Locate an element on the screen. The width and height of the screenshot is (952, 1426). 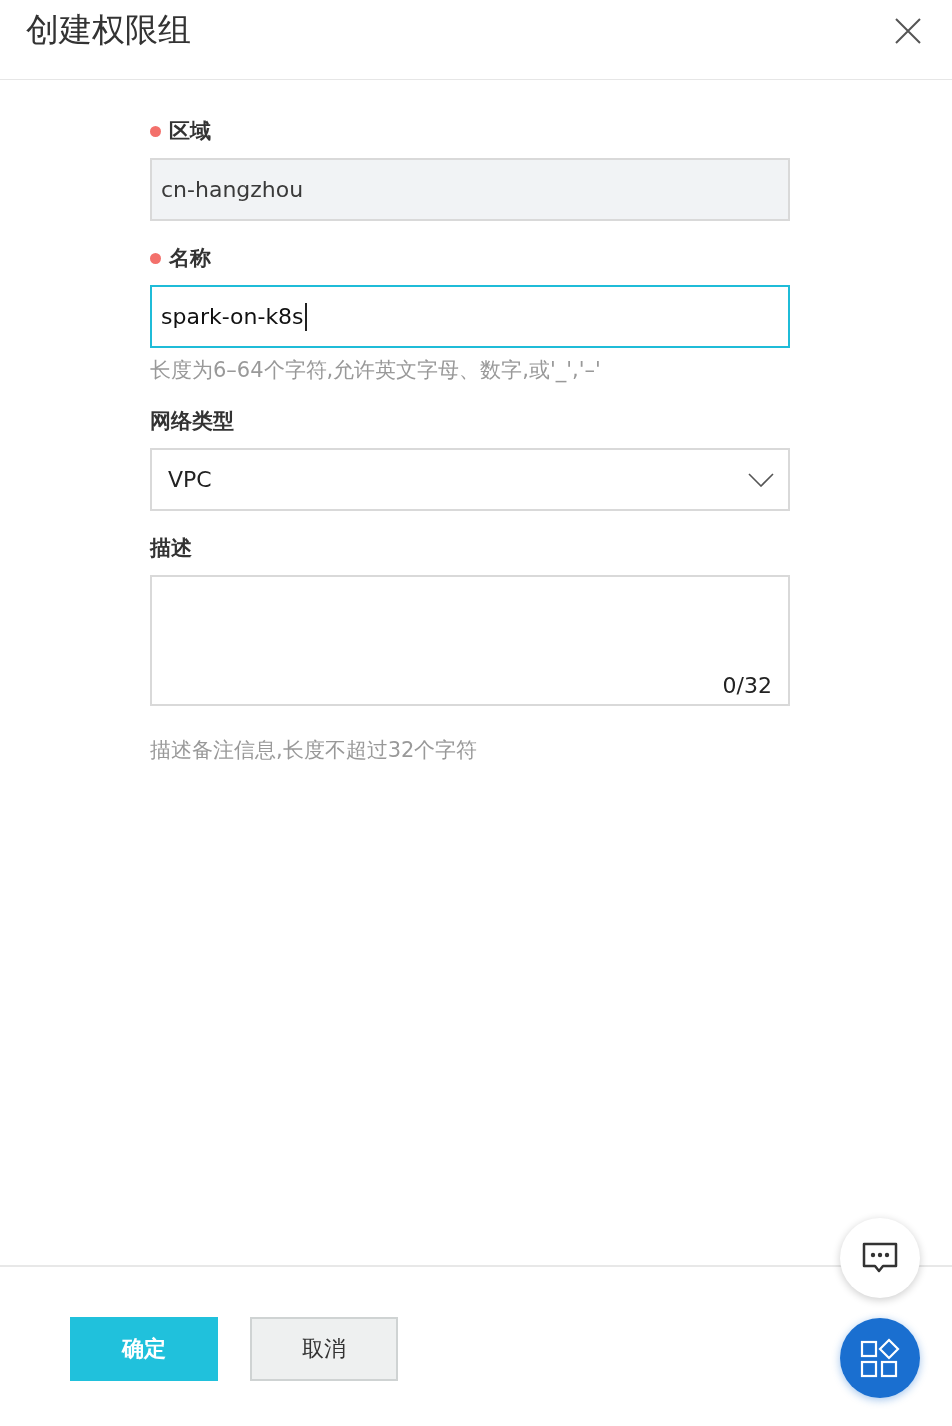
textarea-field: 0/32 is located at coordinates (470, 640).